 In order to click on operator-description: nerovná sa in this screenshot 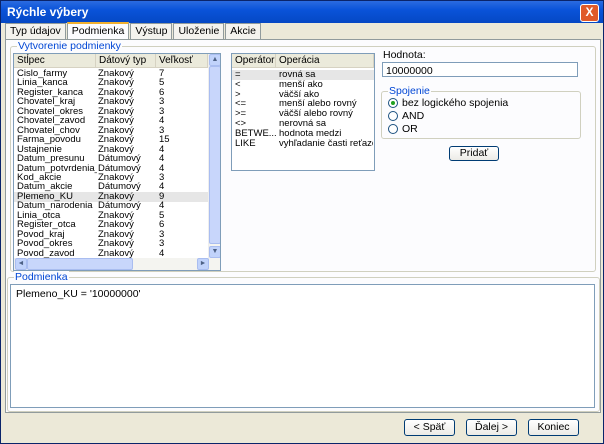, I will do `click(303, 124)`.